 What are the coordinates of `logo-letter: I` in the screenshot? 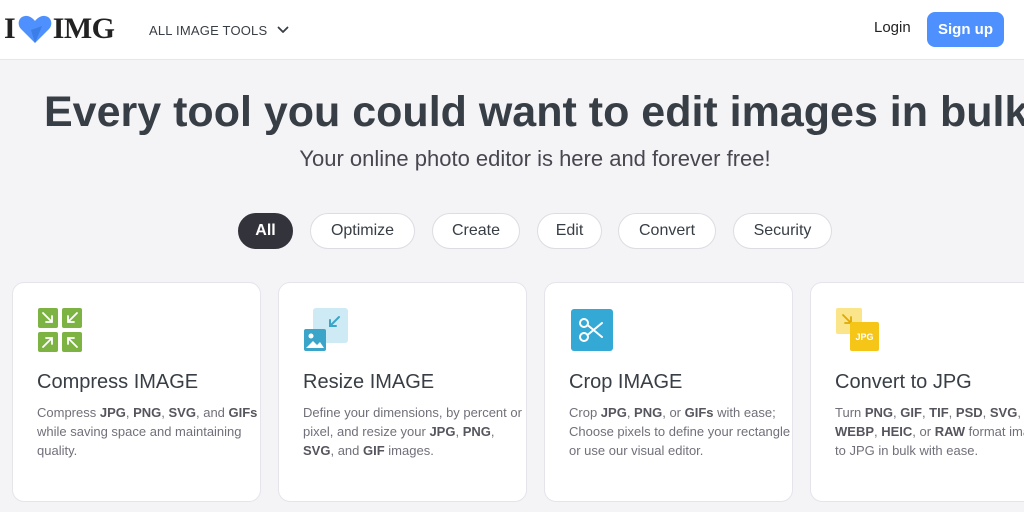 It's located at (10, 28).